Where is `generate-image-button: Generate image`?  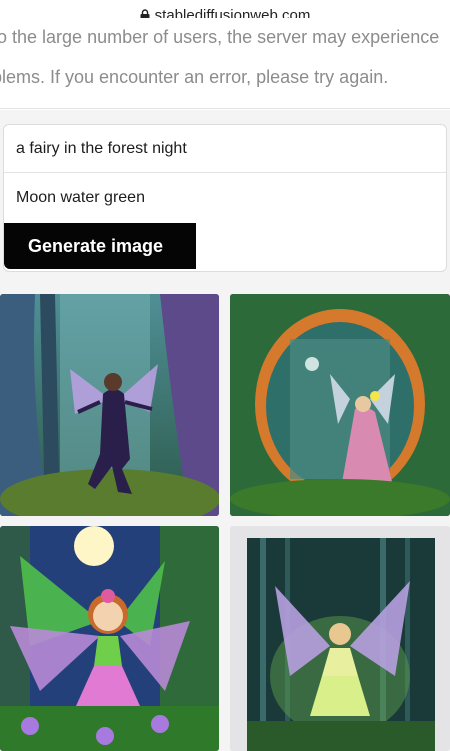 generate-image-button: Generate image is located at coordinates (100, 246).